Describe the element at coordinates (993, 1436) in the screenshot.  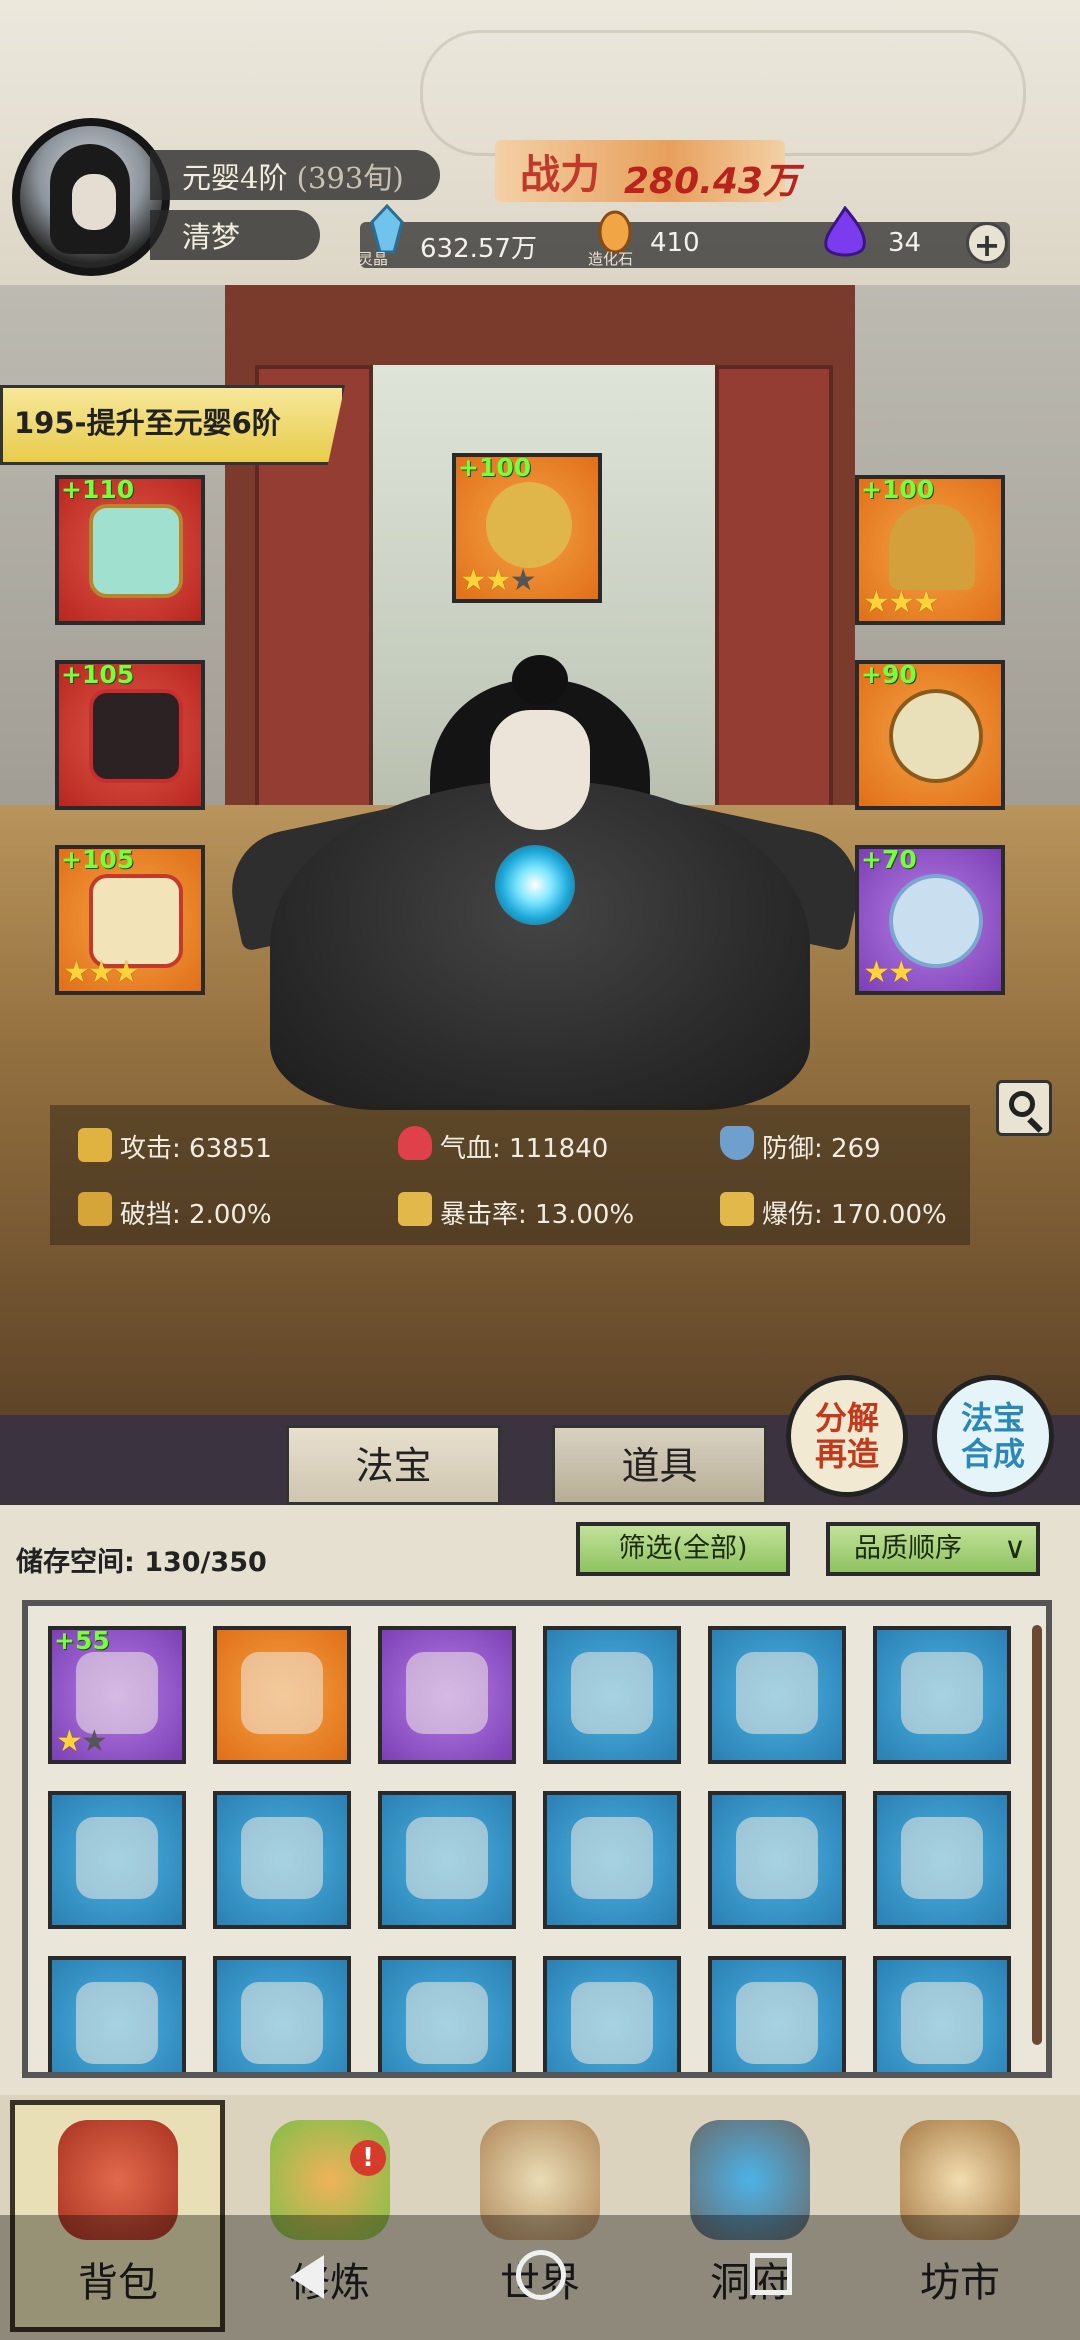
I see `synthesize-button: 法宝合成` at that location.